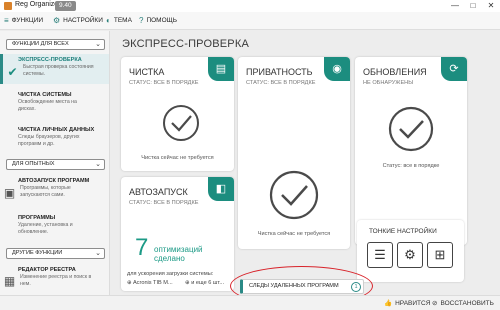 The width and height of the screenshot is (500, 310). Describe the element at coordinates (388, 303) in the screenshot. I see `thumbs-up-icon: 👍` at that location.